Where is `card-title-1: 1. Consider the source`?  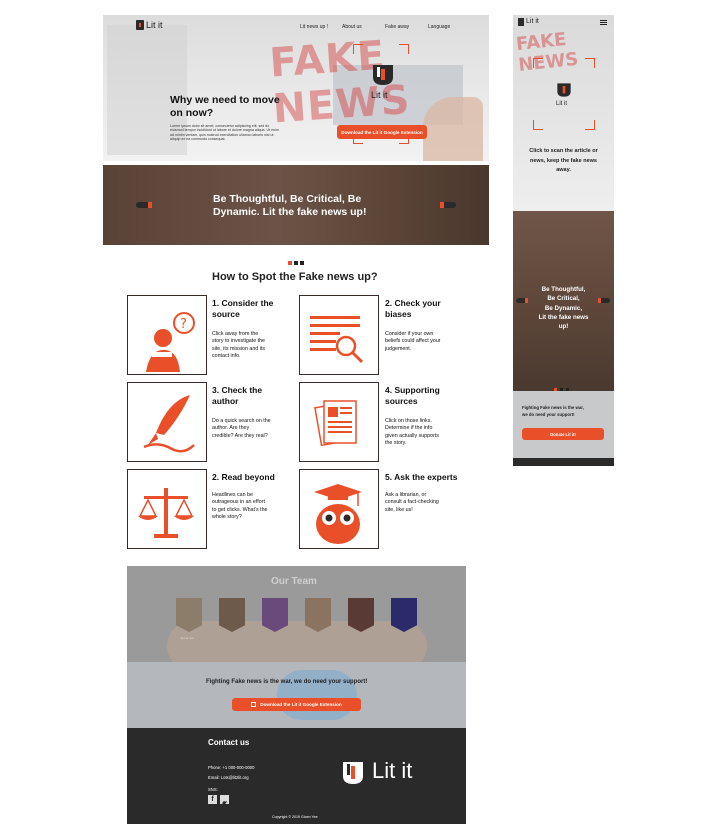 card-title-1: 1. Consider the source is located at coordinates (243, 308).